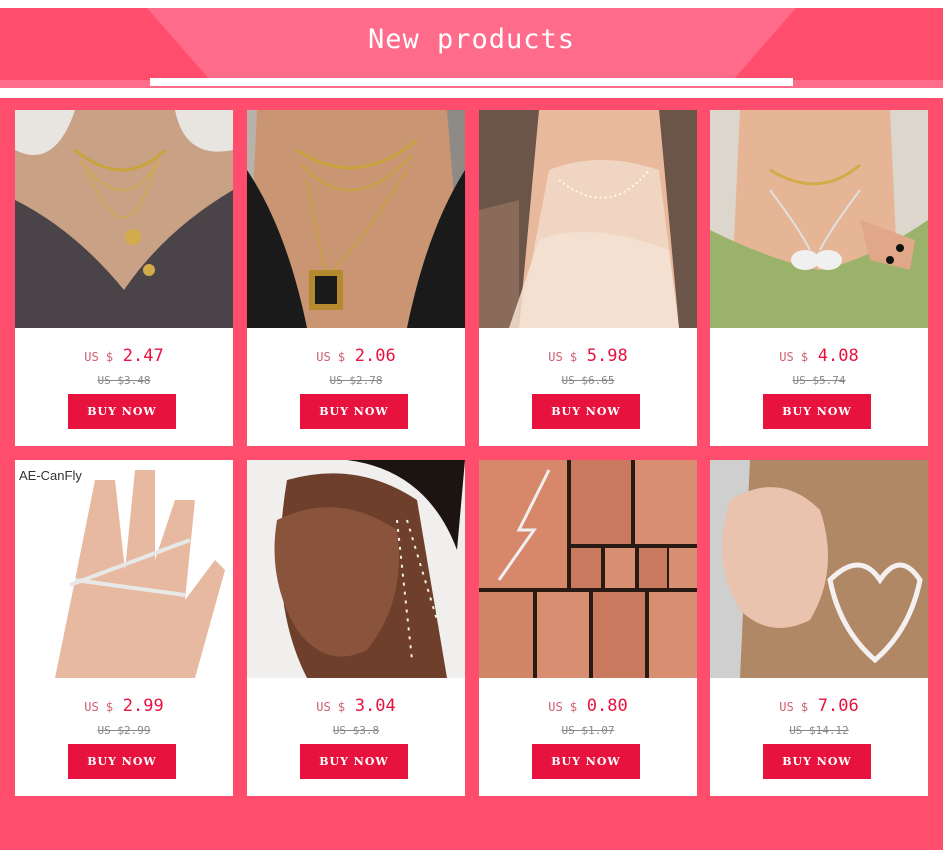 This screenshot has height=850, width=943. What do you see at coordinates (356, 380) in the screenshot?
I see `original-price: US $2.78` at bounding box center [356, 380].